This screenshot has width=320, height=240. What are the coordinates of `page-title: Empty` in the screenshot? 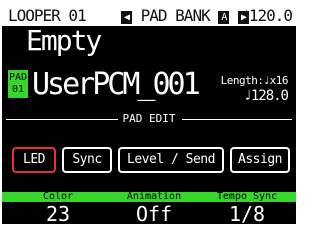 It's located at (64, 40).